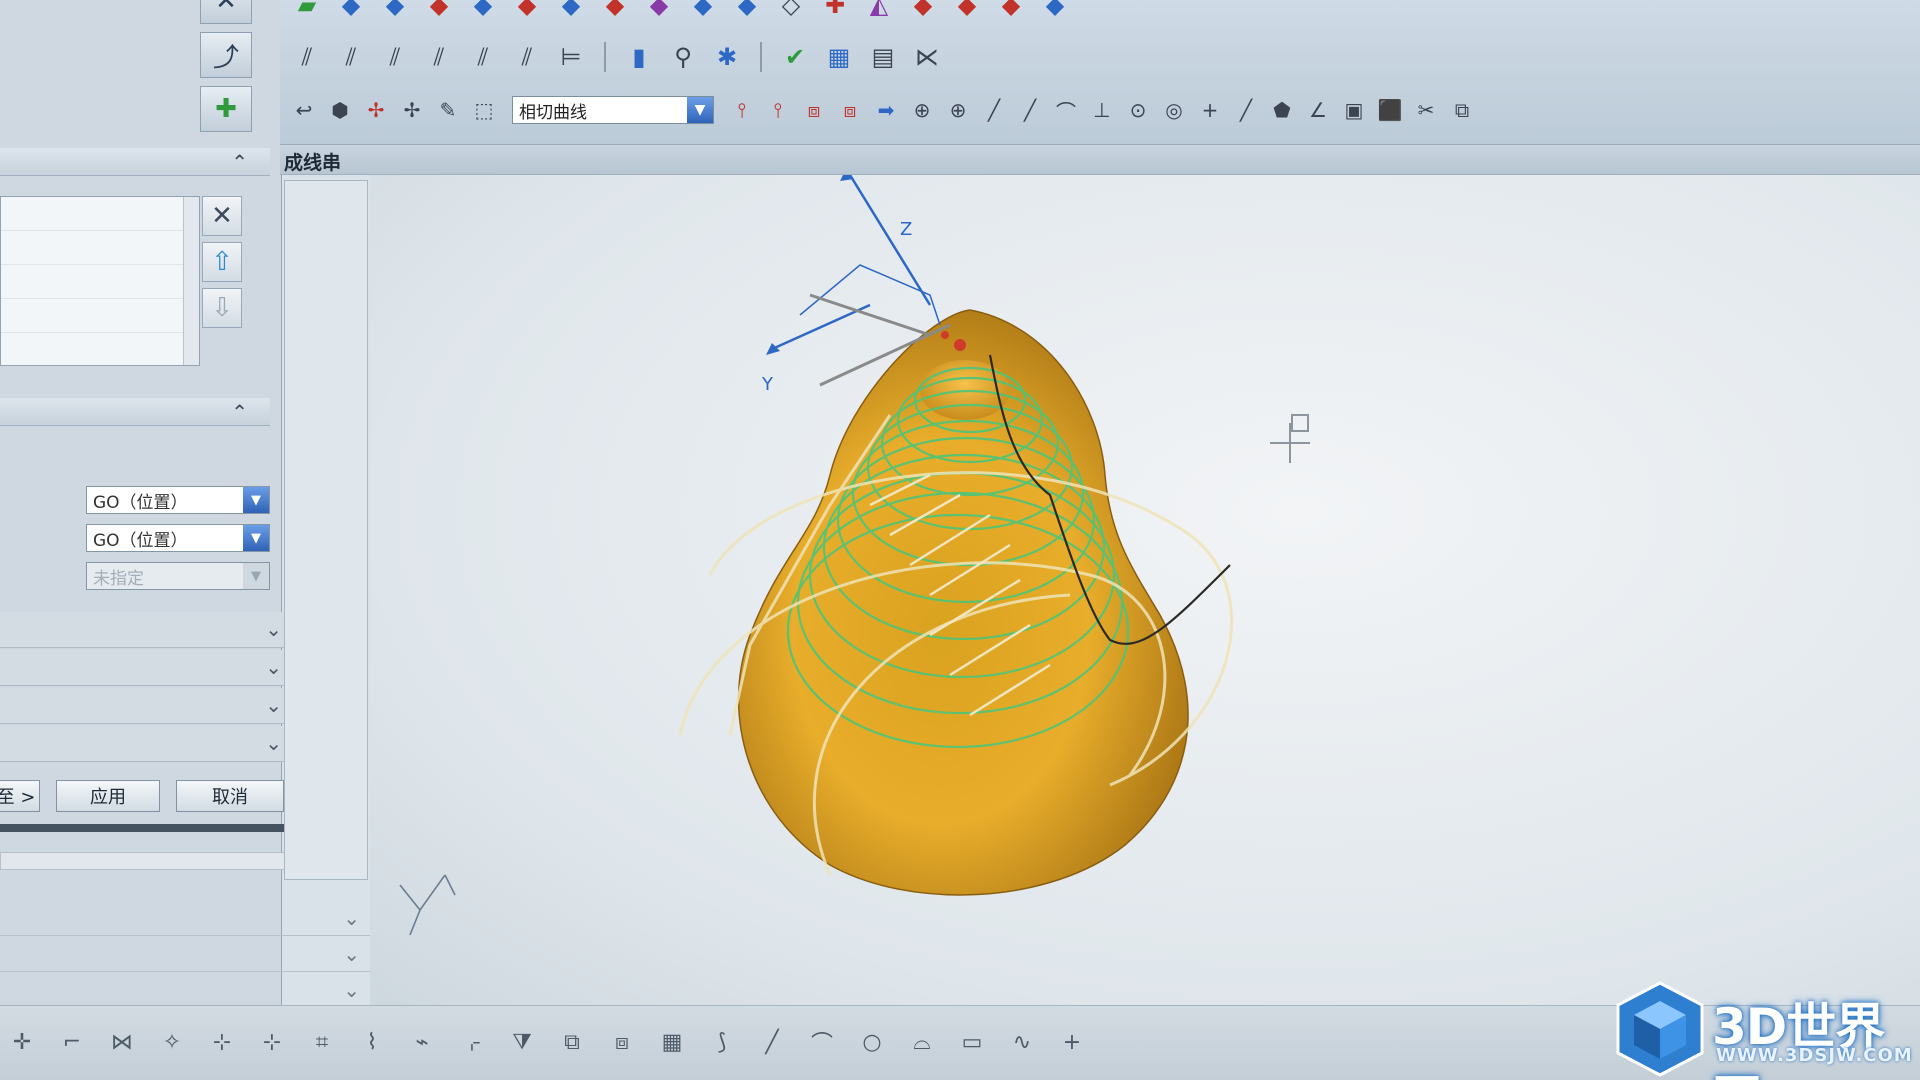 The image size is (1920, 1080). I want to click on gen-op4-icon: ⫽, so click(439, 57).